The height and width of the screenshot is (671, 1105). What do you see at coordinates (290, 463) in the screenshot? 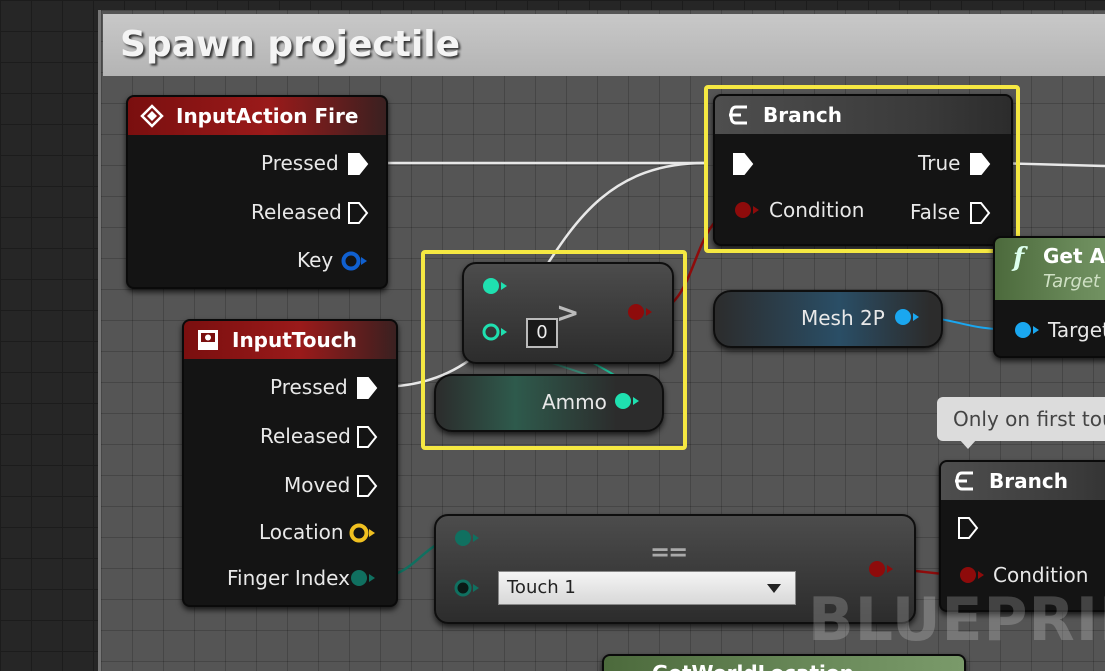
I see `input-touch-node: InputTouch` at bounding box center [290, 463].